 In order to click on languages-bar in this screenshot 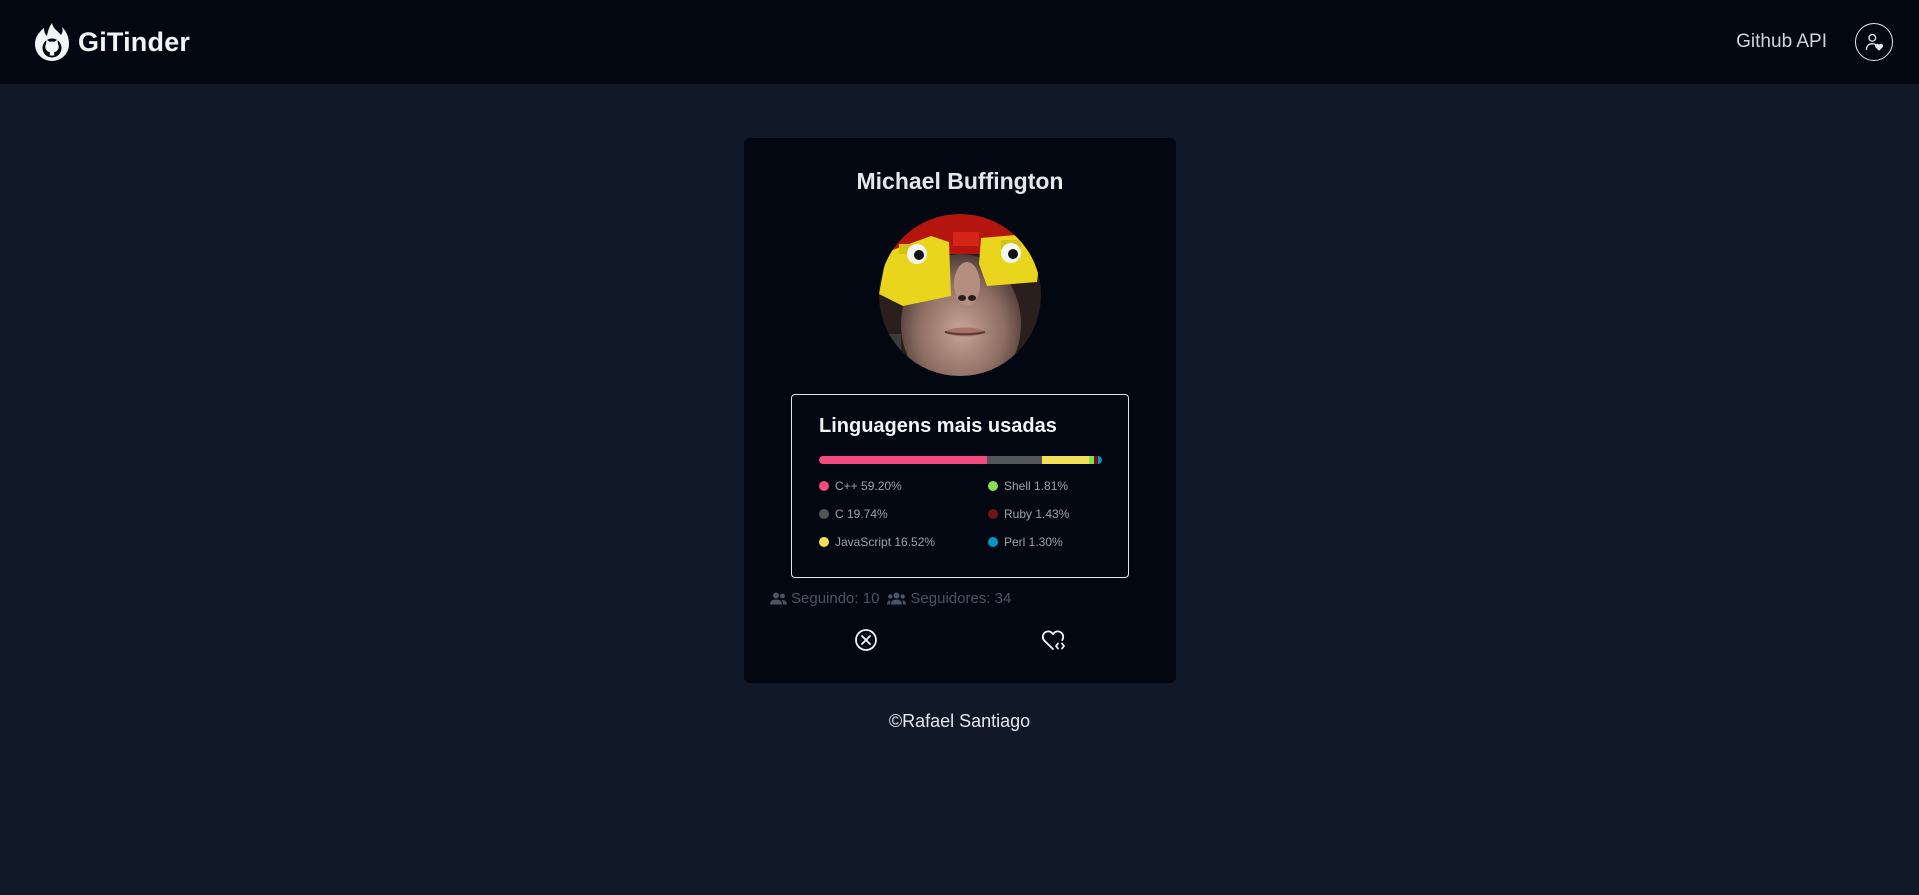, I will do `click(960, 460)`.